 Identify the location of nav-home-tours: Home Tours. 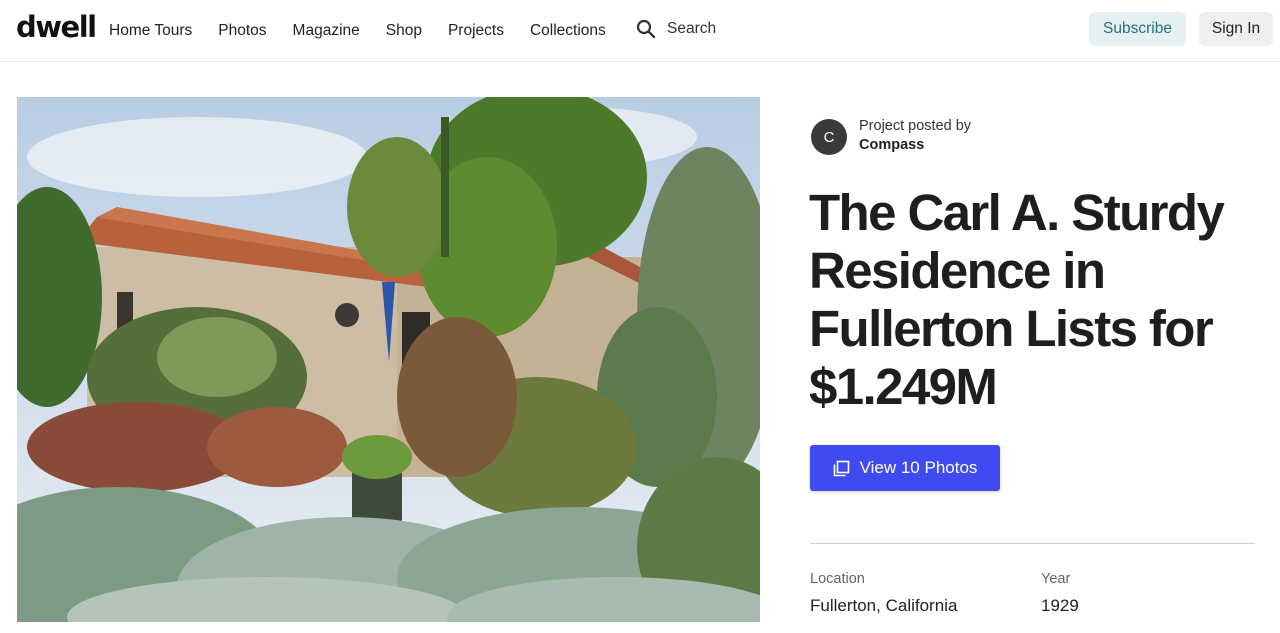
(150, 31).